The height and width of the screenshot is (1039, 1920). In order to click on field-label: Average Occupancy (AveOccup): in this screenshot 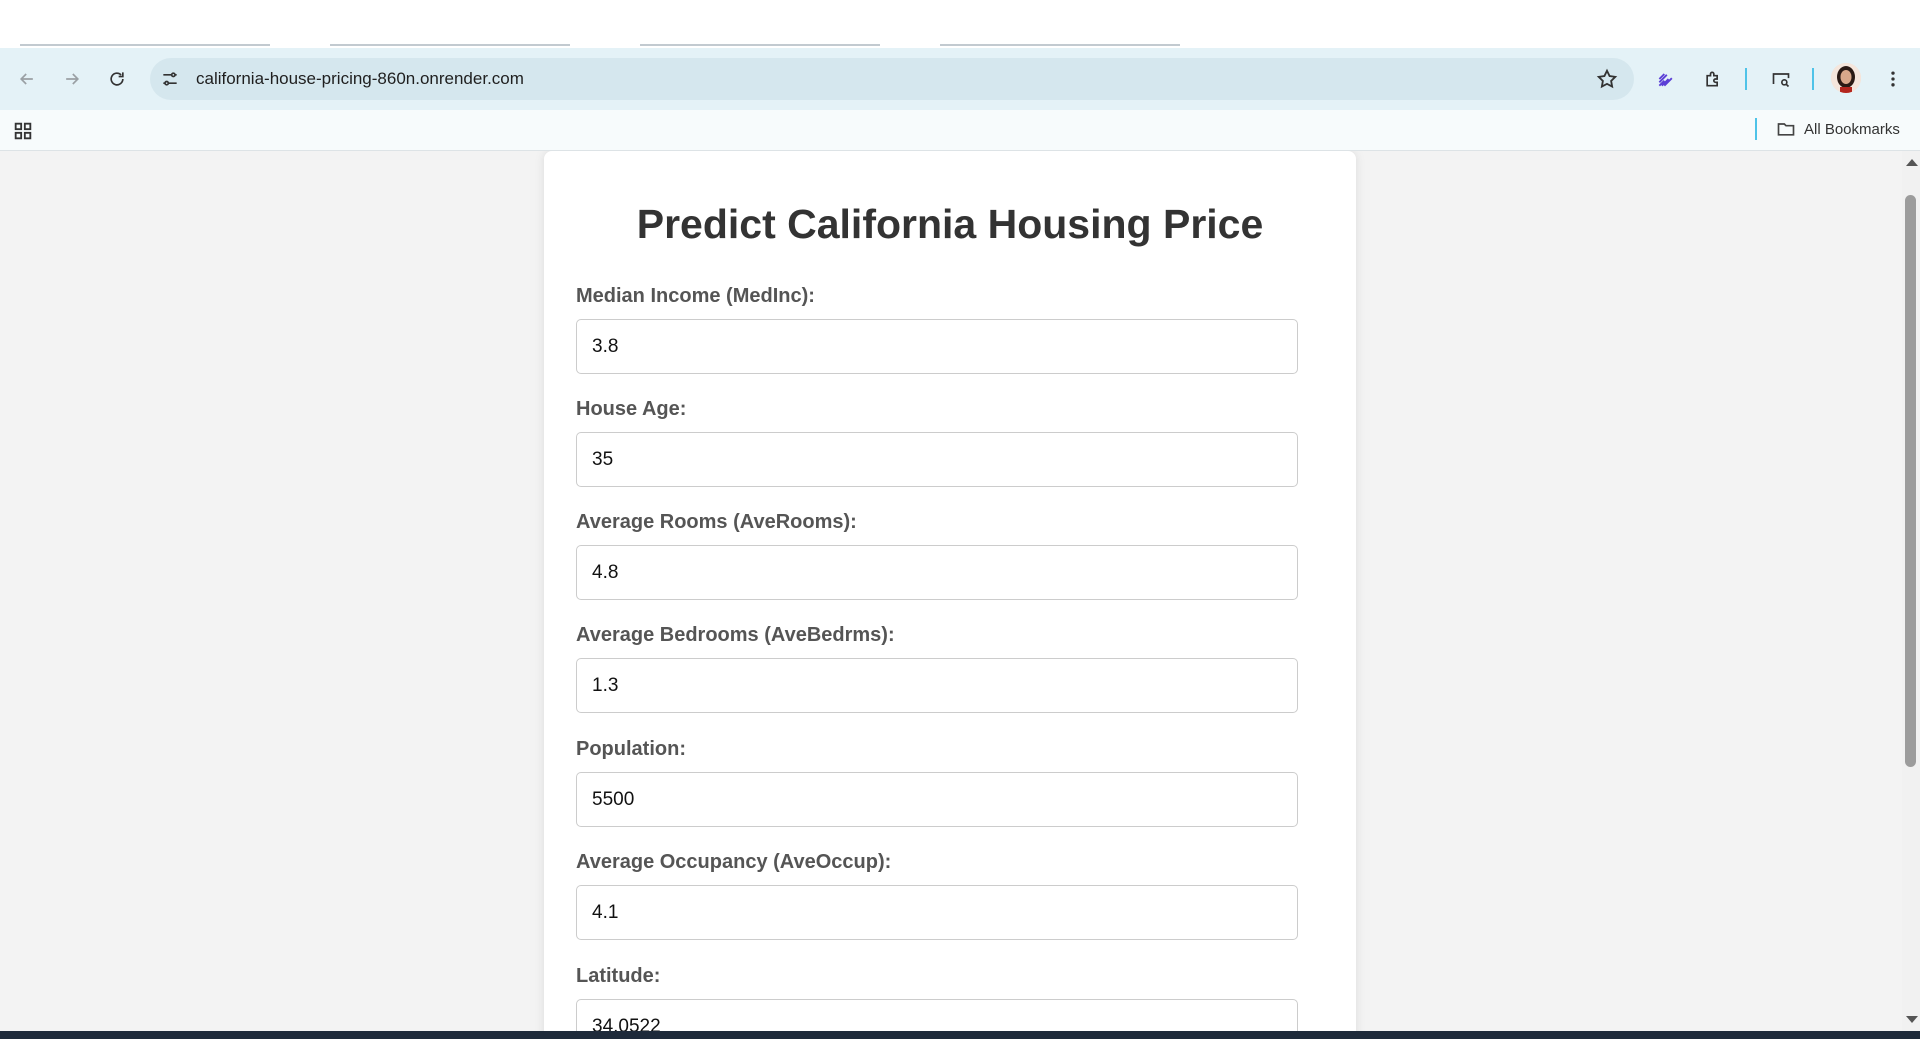, I will do `click(734, 862)`.